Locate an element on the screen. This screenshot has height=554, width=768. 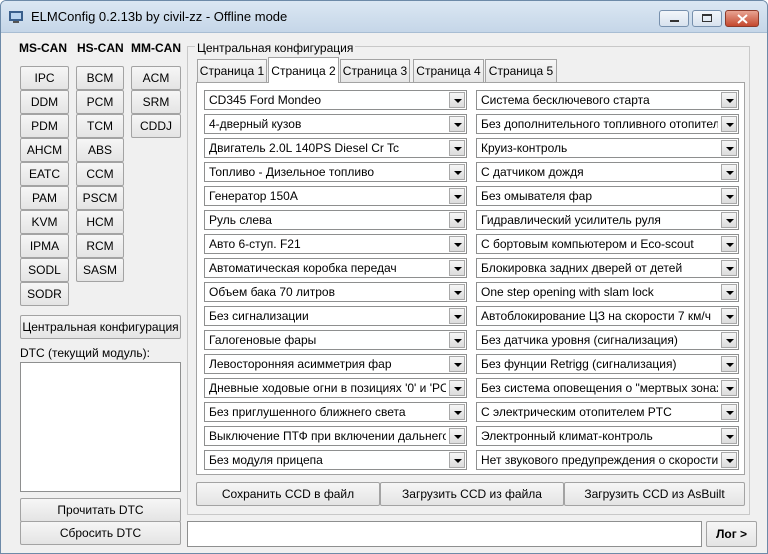
config-left-select-1: CD345 Ford Mondeo is located at coordinates (335, 100).